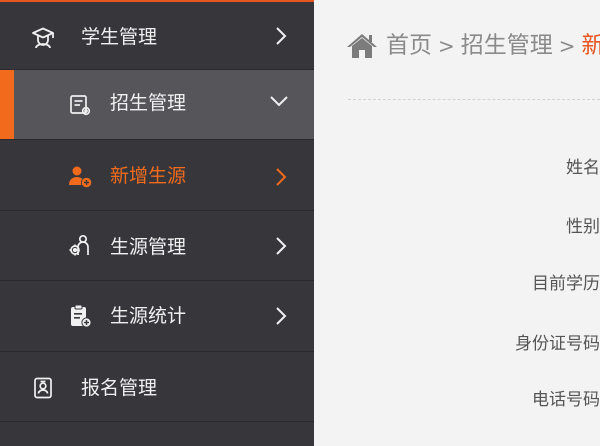 This screenshot has width=600, height=446. What do you see at coordinates (148, 316) in the screenshot?
I see `sidebar-item-label: 生源统计` at bounding box center [148, 316].